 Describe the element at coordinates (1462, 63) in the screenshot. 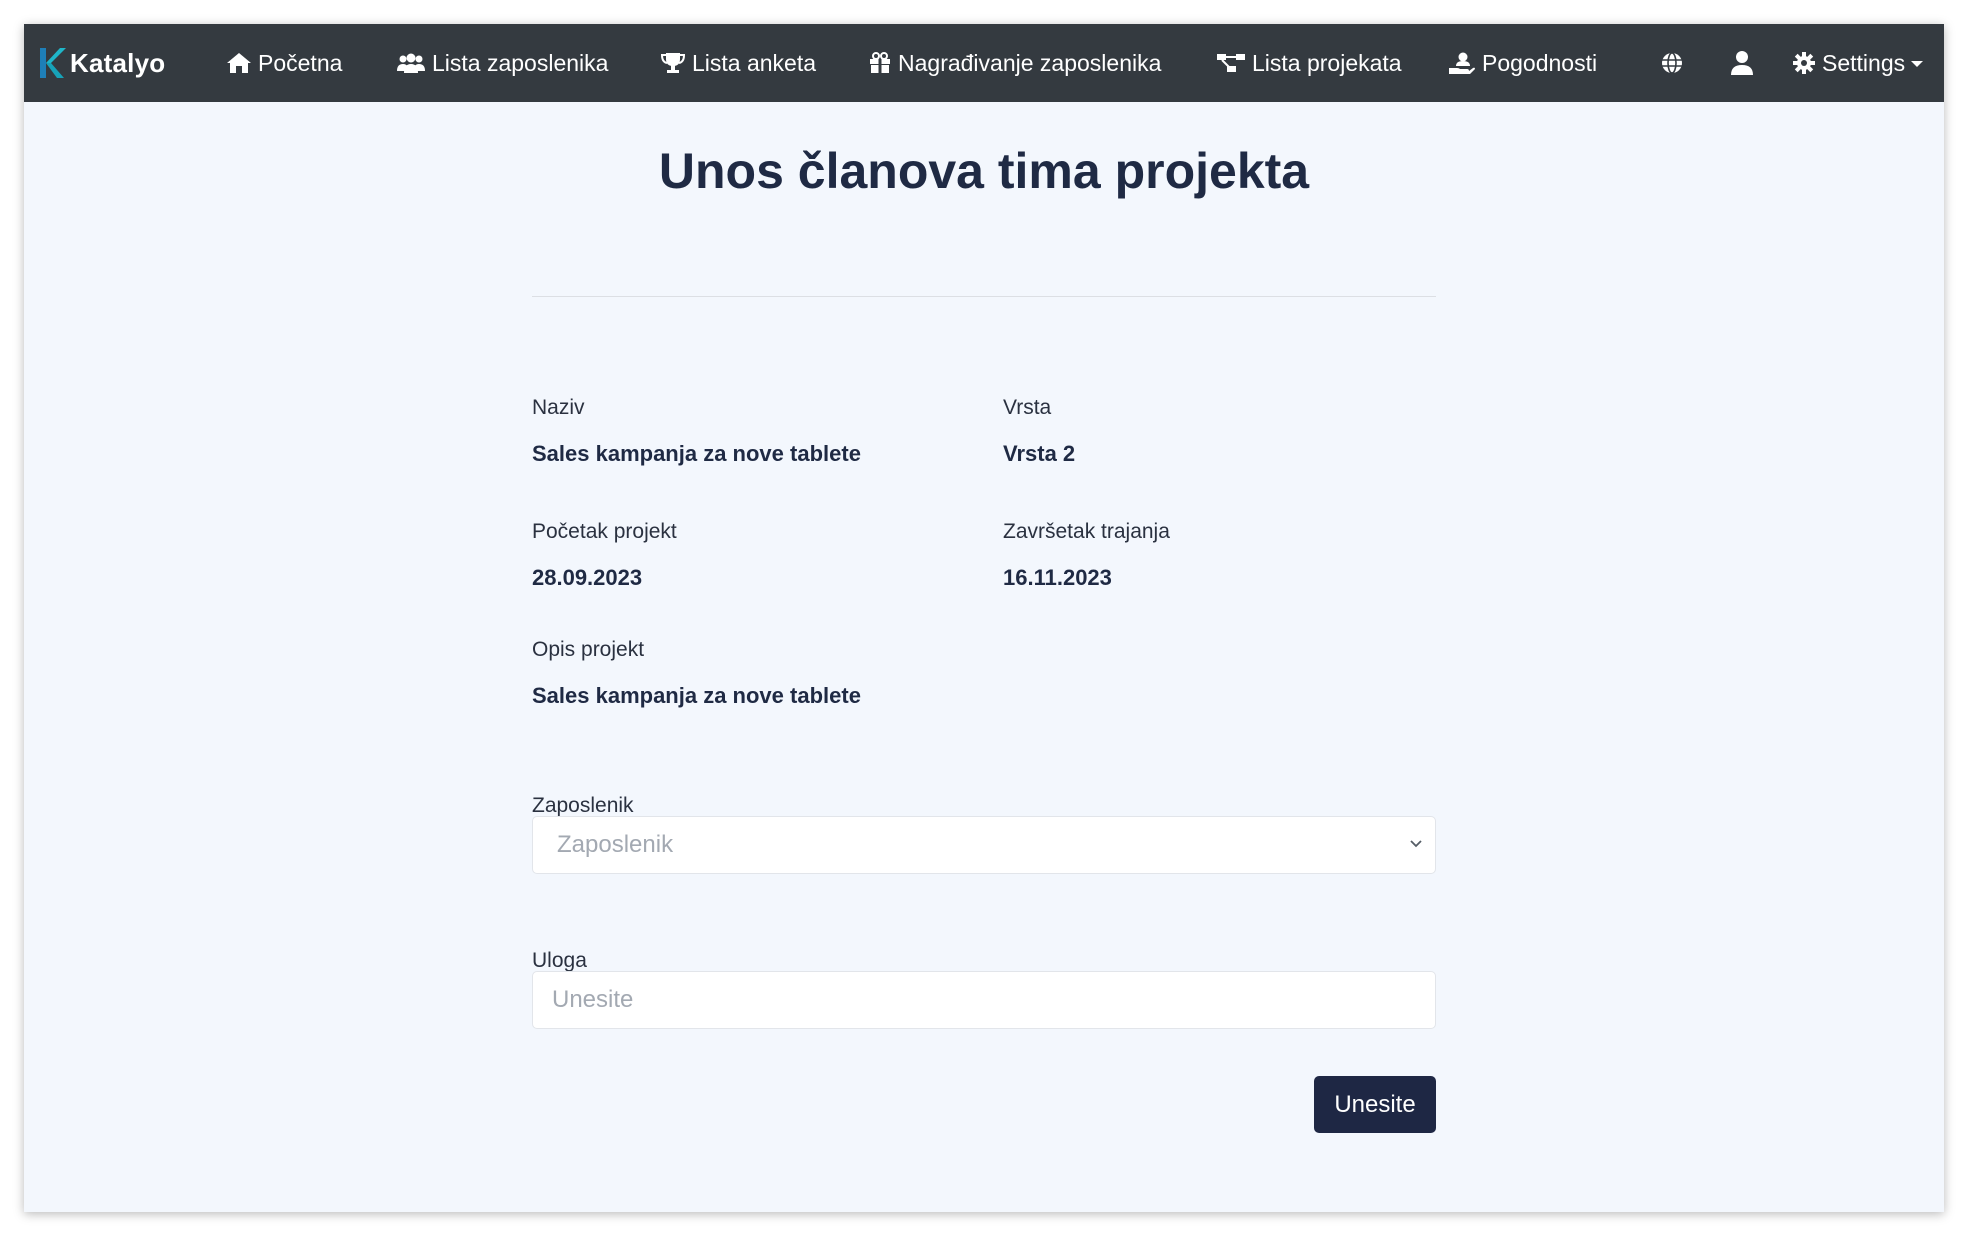

I see `hand-holding-user-icon` at that location.